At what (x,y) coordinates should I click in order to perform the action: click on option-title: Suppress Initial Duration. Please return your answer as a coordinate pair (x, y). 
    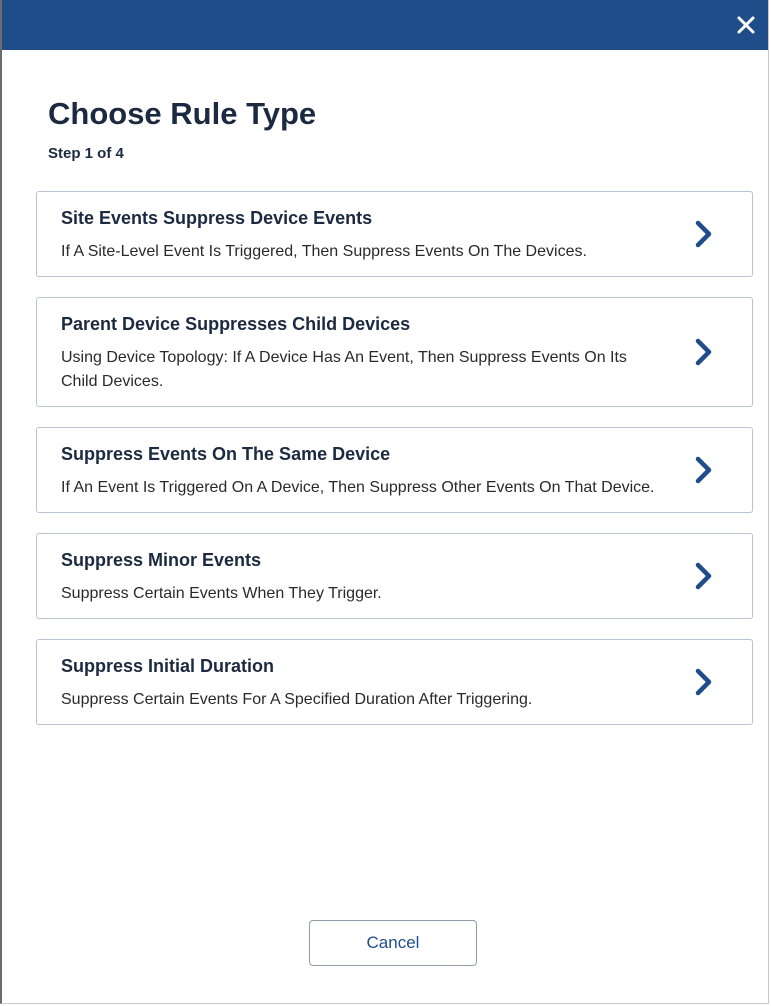
    Looking at the image, I should click on (168, 666).